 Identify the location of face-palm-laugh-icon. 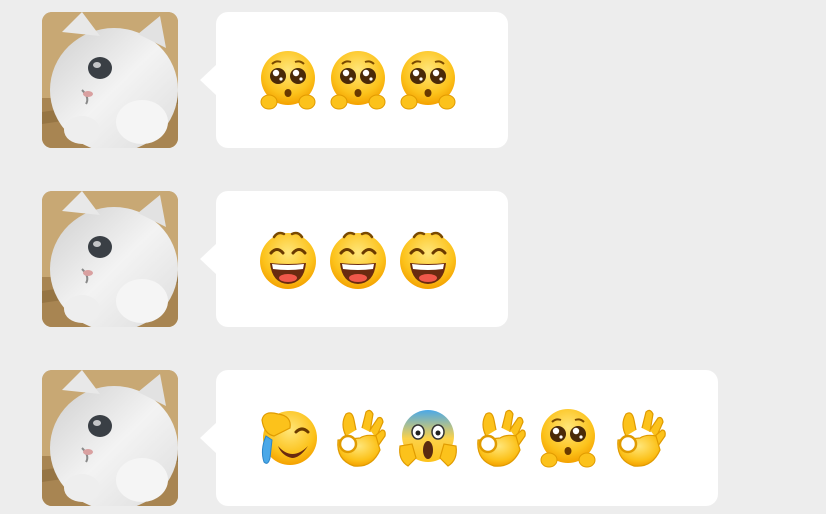
(289, 438).